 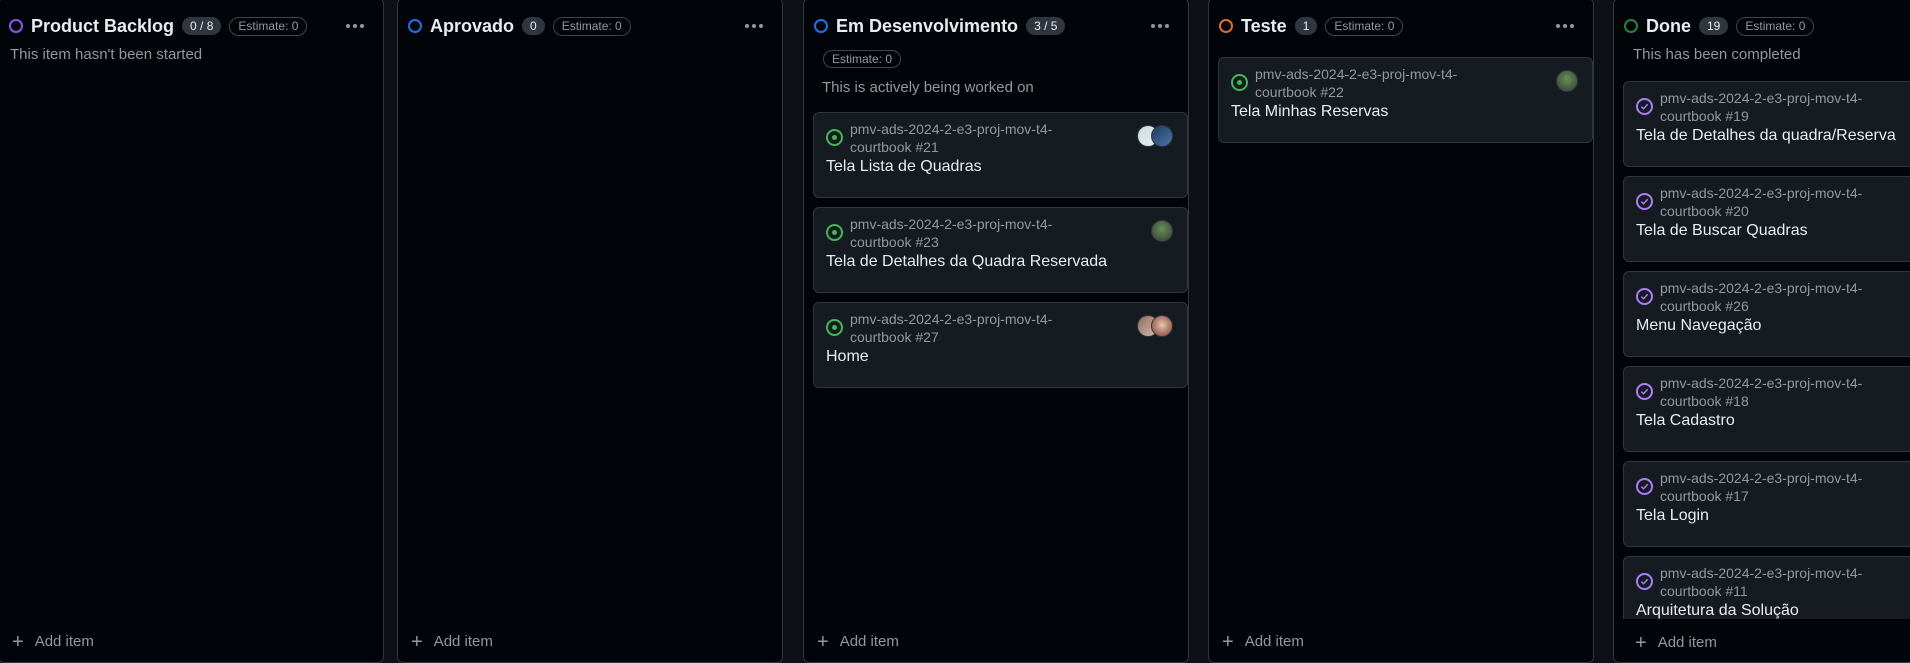 I want to click on column-header: Em Desenvolvimento 3 / 5, so click(x=996, y=26).